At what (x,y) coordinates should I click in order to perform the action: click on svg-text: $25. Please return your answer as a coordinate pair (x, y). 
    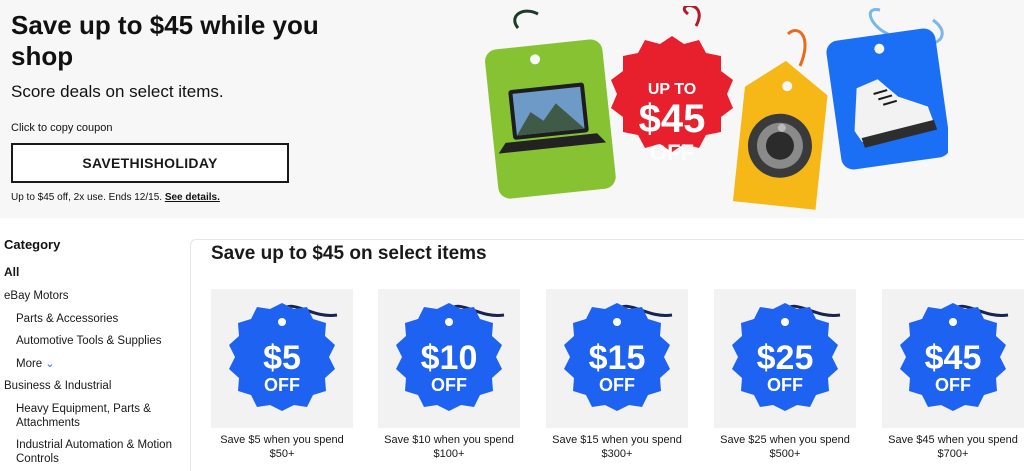
    Looking at the image, I should click on (785, 358).